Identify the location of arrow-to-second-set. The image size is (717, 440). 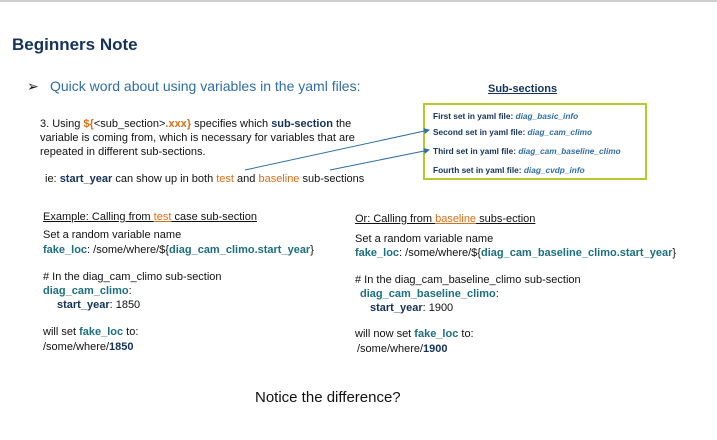
(337, 149).